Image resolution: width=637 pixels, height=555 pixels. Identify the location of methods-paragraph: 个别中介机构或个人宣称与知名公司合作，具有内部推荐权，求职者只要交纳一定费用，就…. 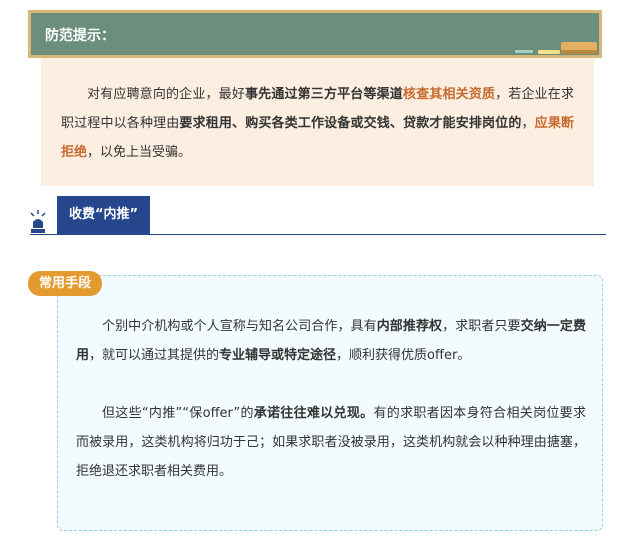
(331, 341).